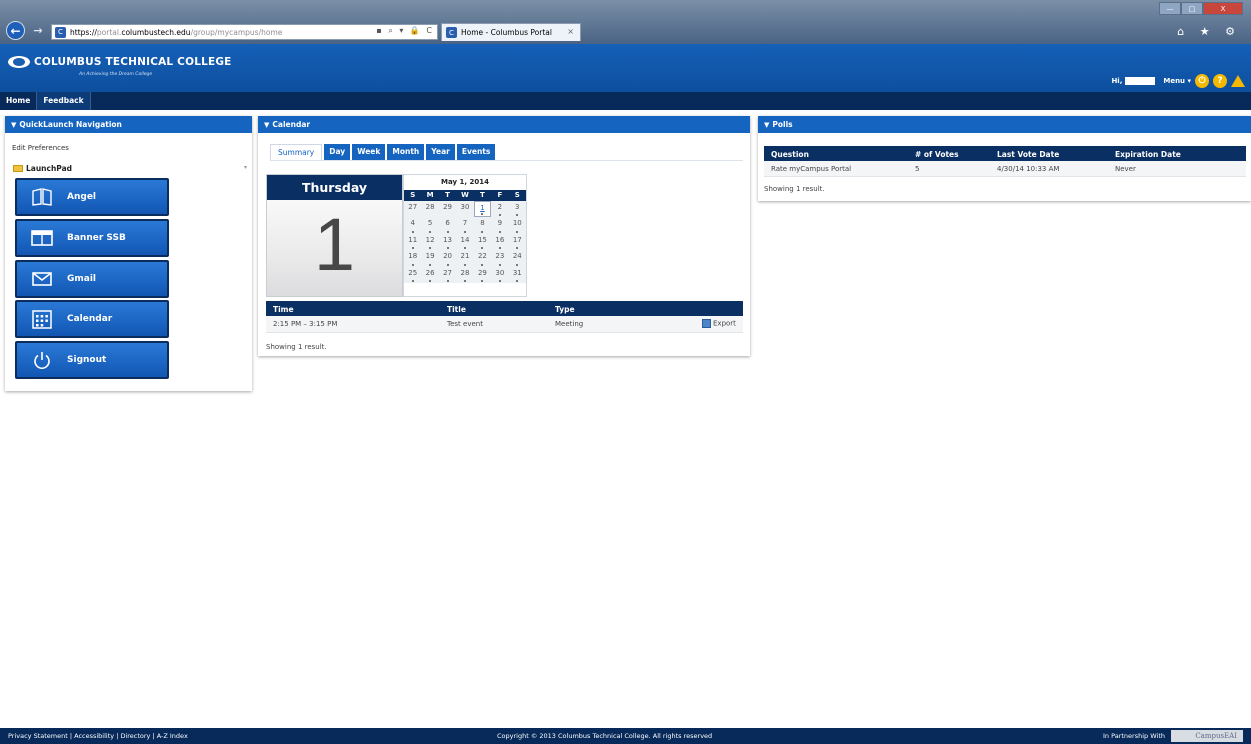 Image resolution: width=1251 pixels, height=744 pixels. Describe the element at coordinates (412, 242) in the screenshot. I see `calendar-day: 11` at that location.